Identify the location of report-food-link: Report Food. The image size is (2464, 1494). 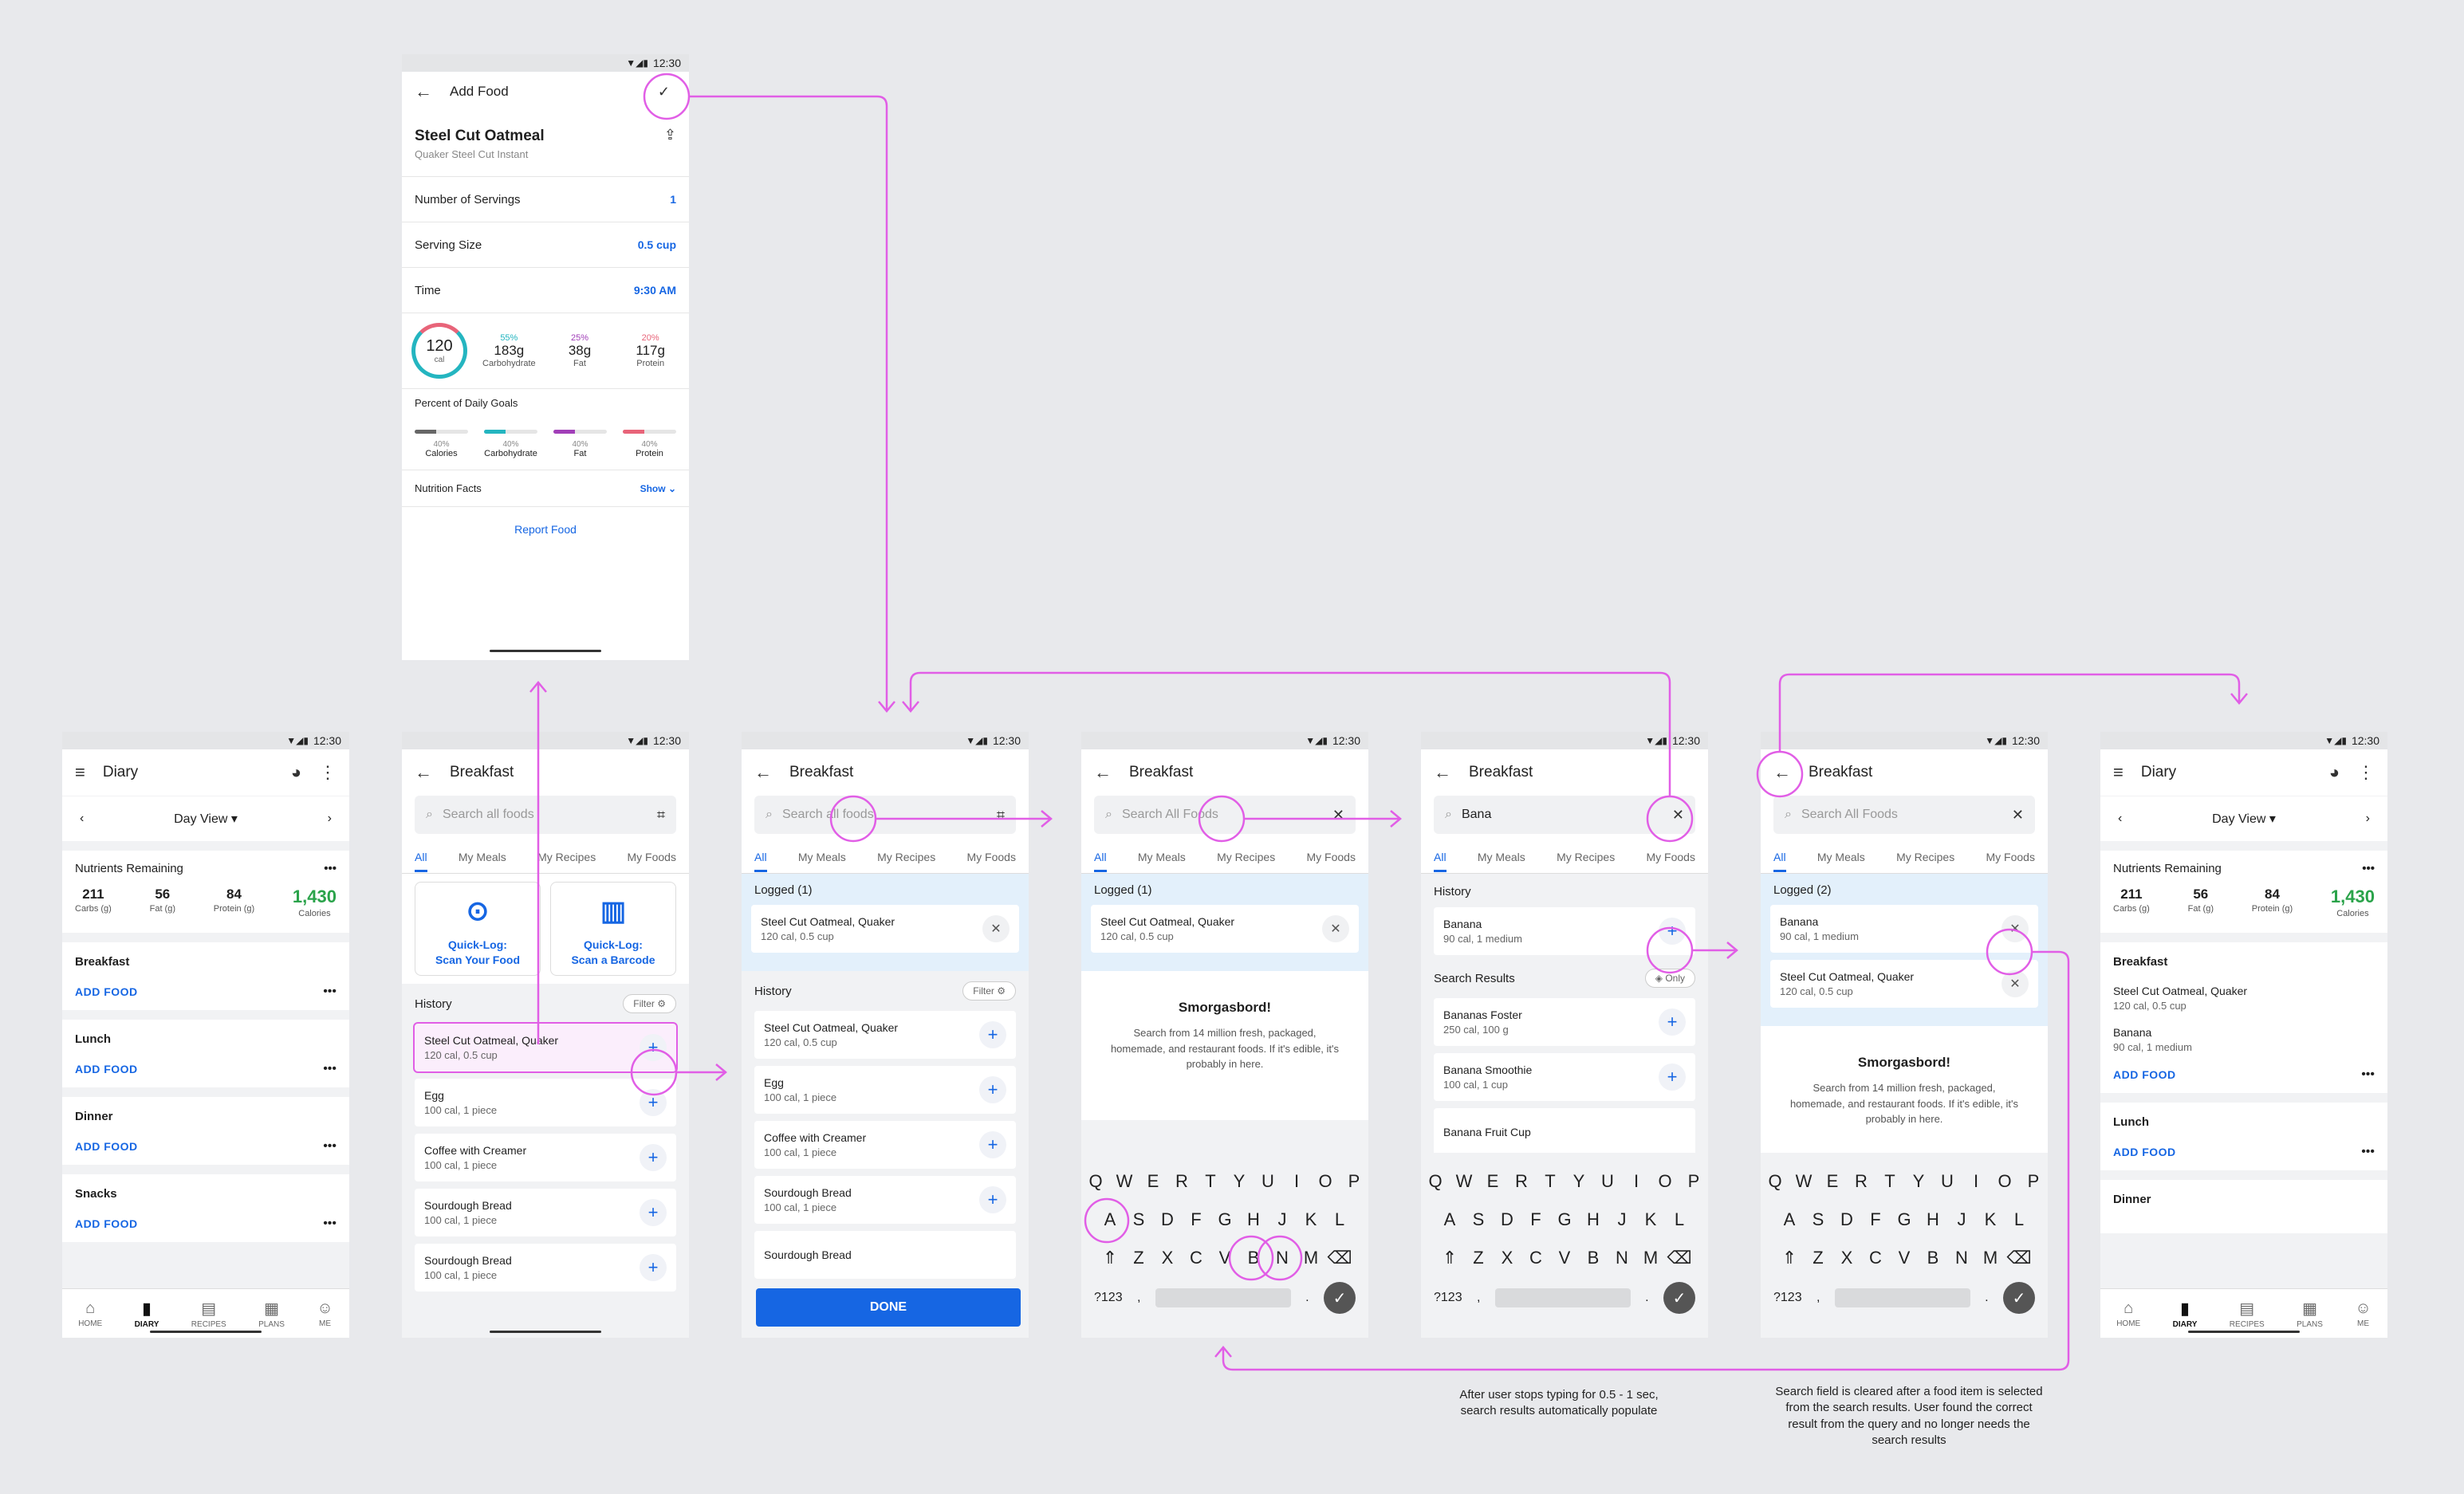
(545, 521).